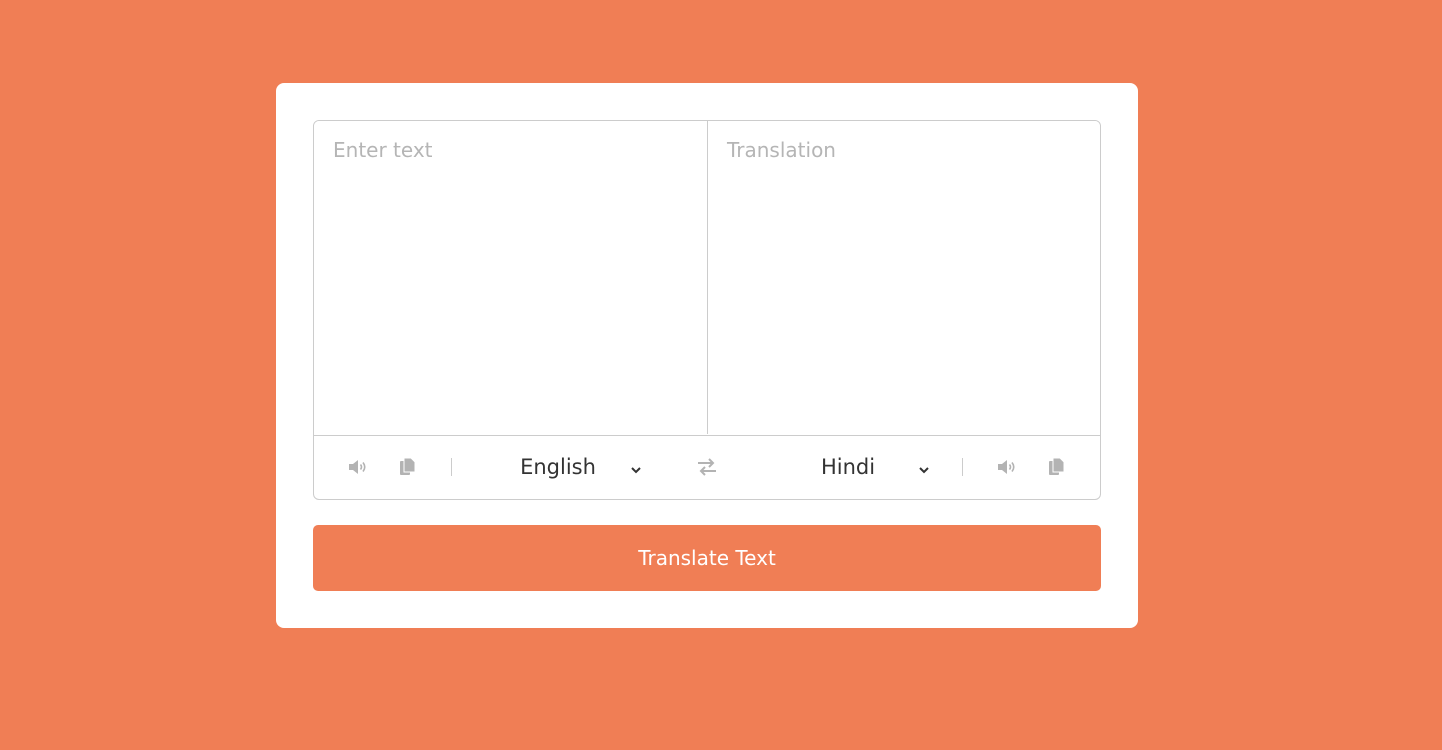 Image resolution: width=1442 pixels, height=750 pixels. I want to click on translation-output, so click(903, 277).